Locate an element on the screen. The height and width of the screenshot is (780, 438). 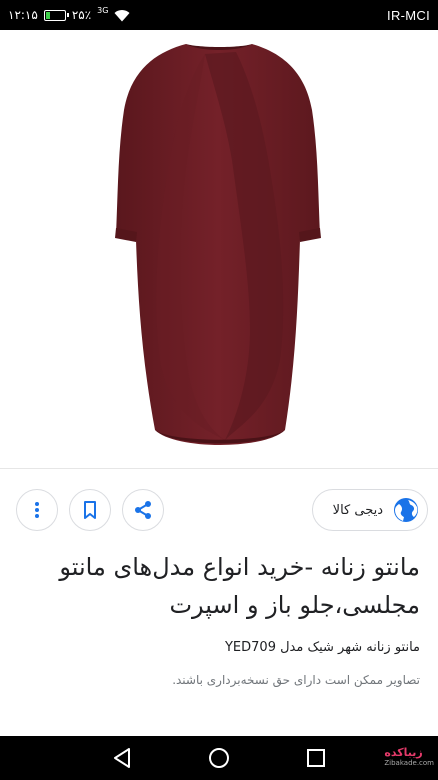
share-icon is located at coordinates (143, 510).